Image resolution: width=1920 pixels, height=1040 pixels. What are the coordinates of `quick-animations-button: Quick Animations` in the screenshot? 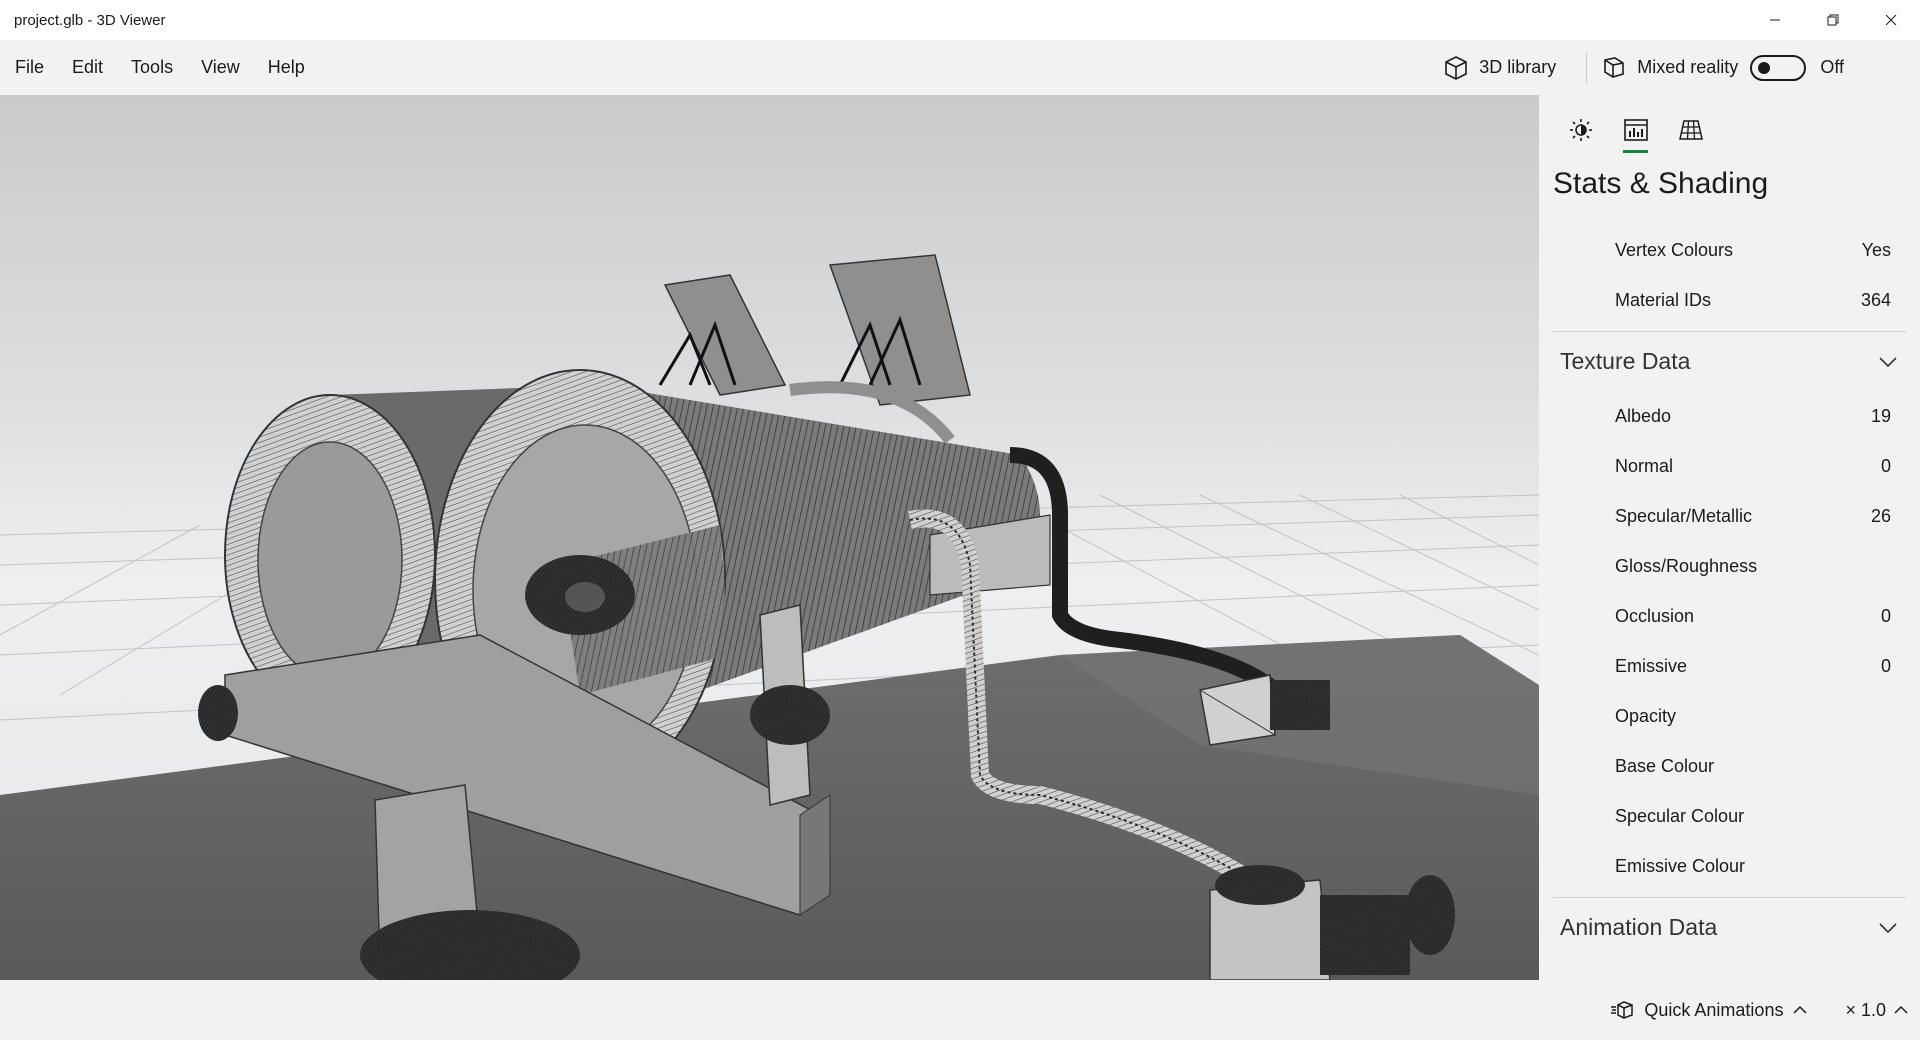 It's located at (1713, 1010).